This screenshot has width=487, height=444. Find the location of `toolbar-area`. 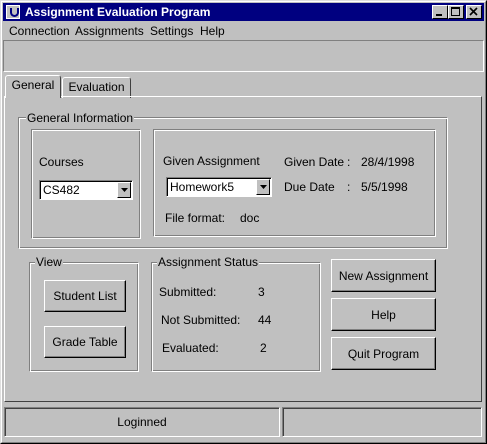

toolbar-area is located at coordinates (243, 56).